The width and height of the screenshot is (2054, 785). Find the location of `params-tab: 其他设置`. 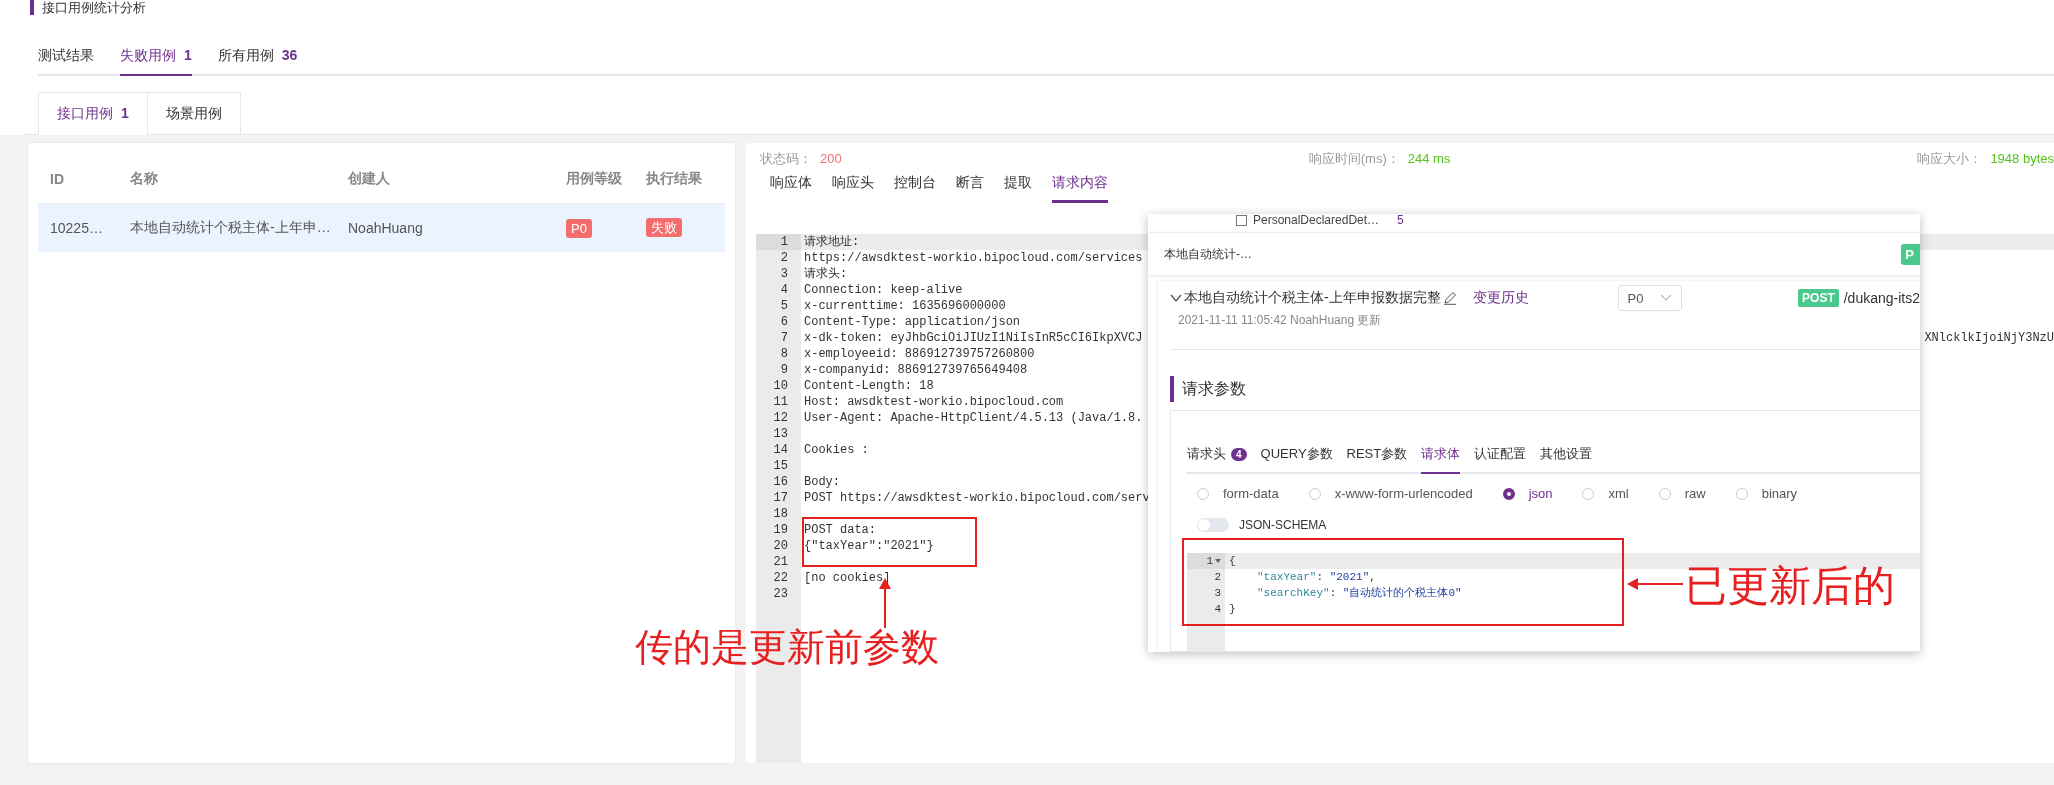

params-tab: 其他设置 is located at coordinates (1566, 457).